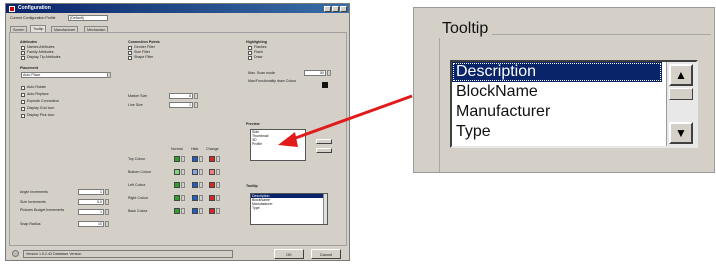  Describe the element at coordinates (681, 75) in the screenshot. I see `scroll-up-icon: ▲` at that location.